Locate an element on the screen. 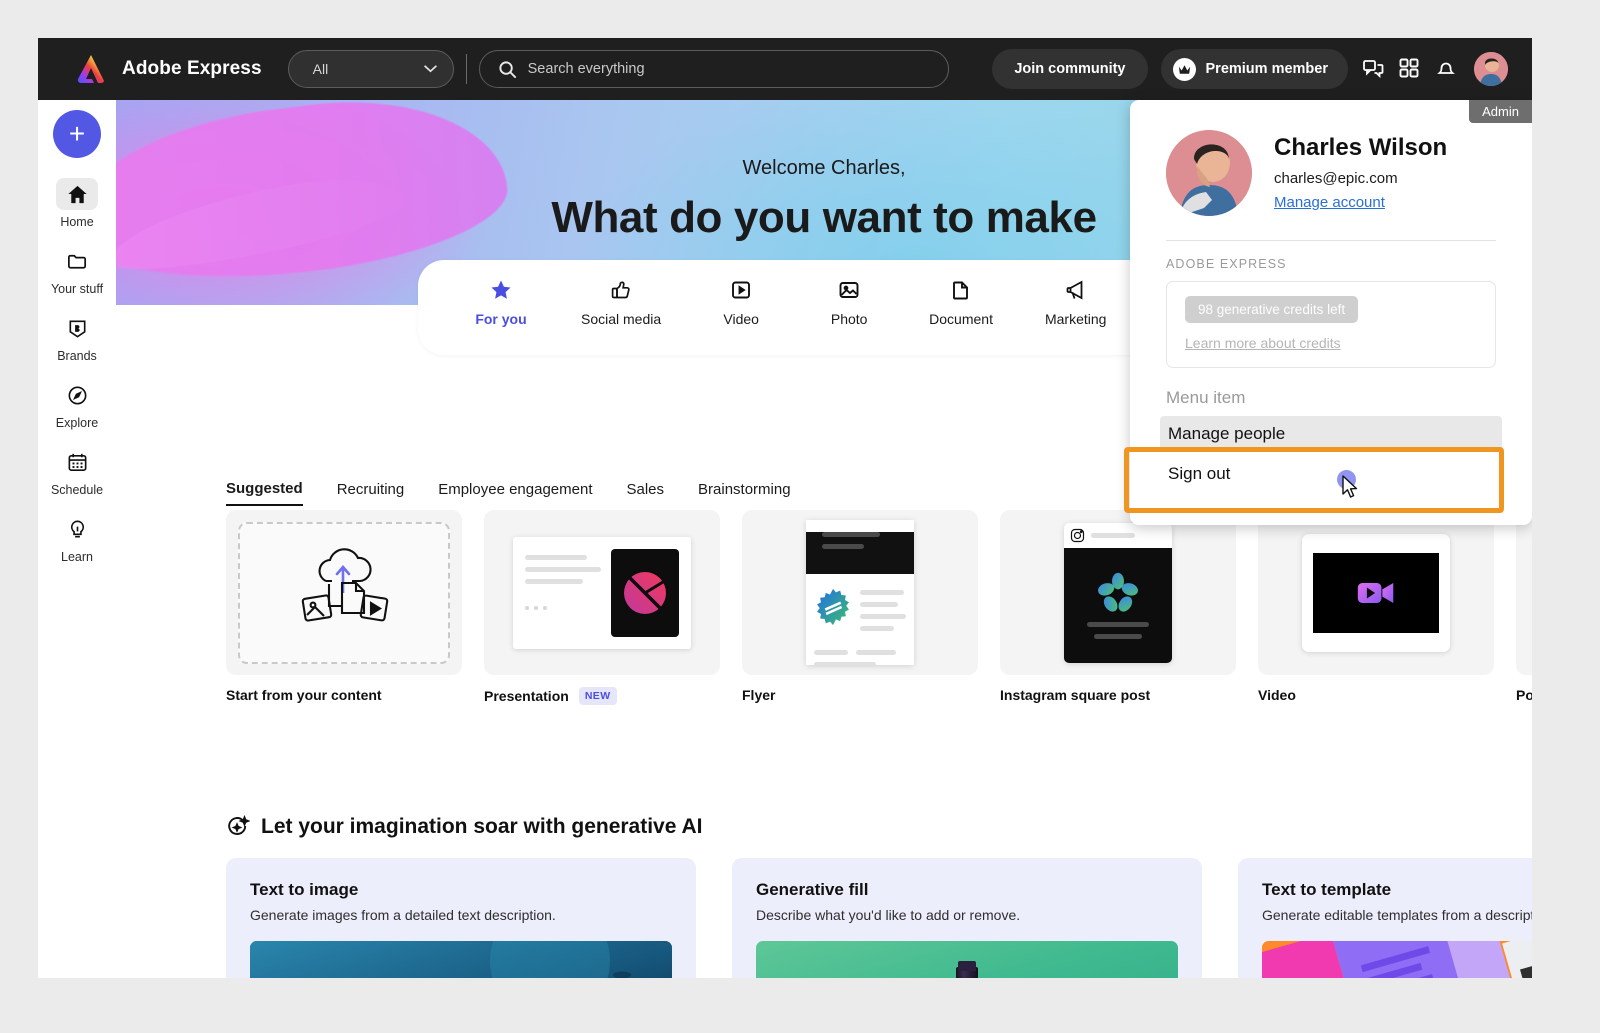  subtab-suggested: Suggested is located at coordinates (264, 493).